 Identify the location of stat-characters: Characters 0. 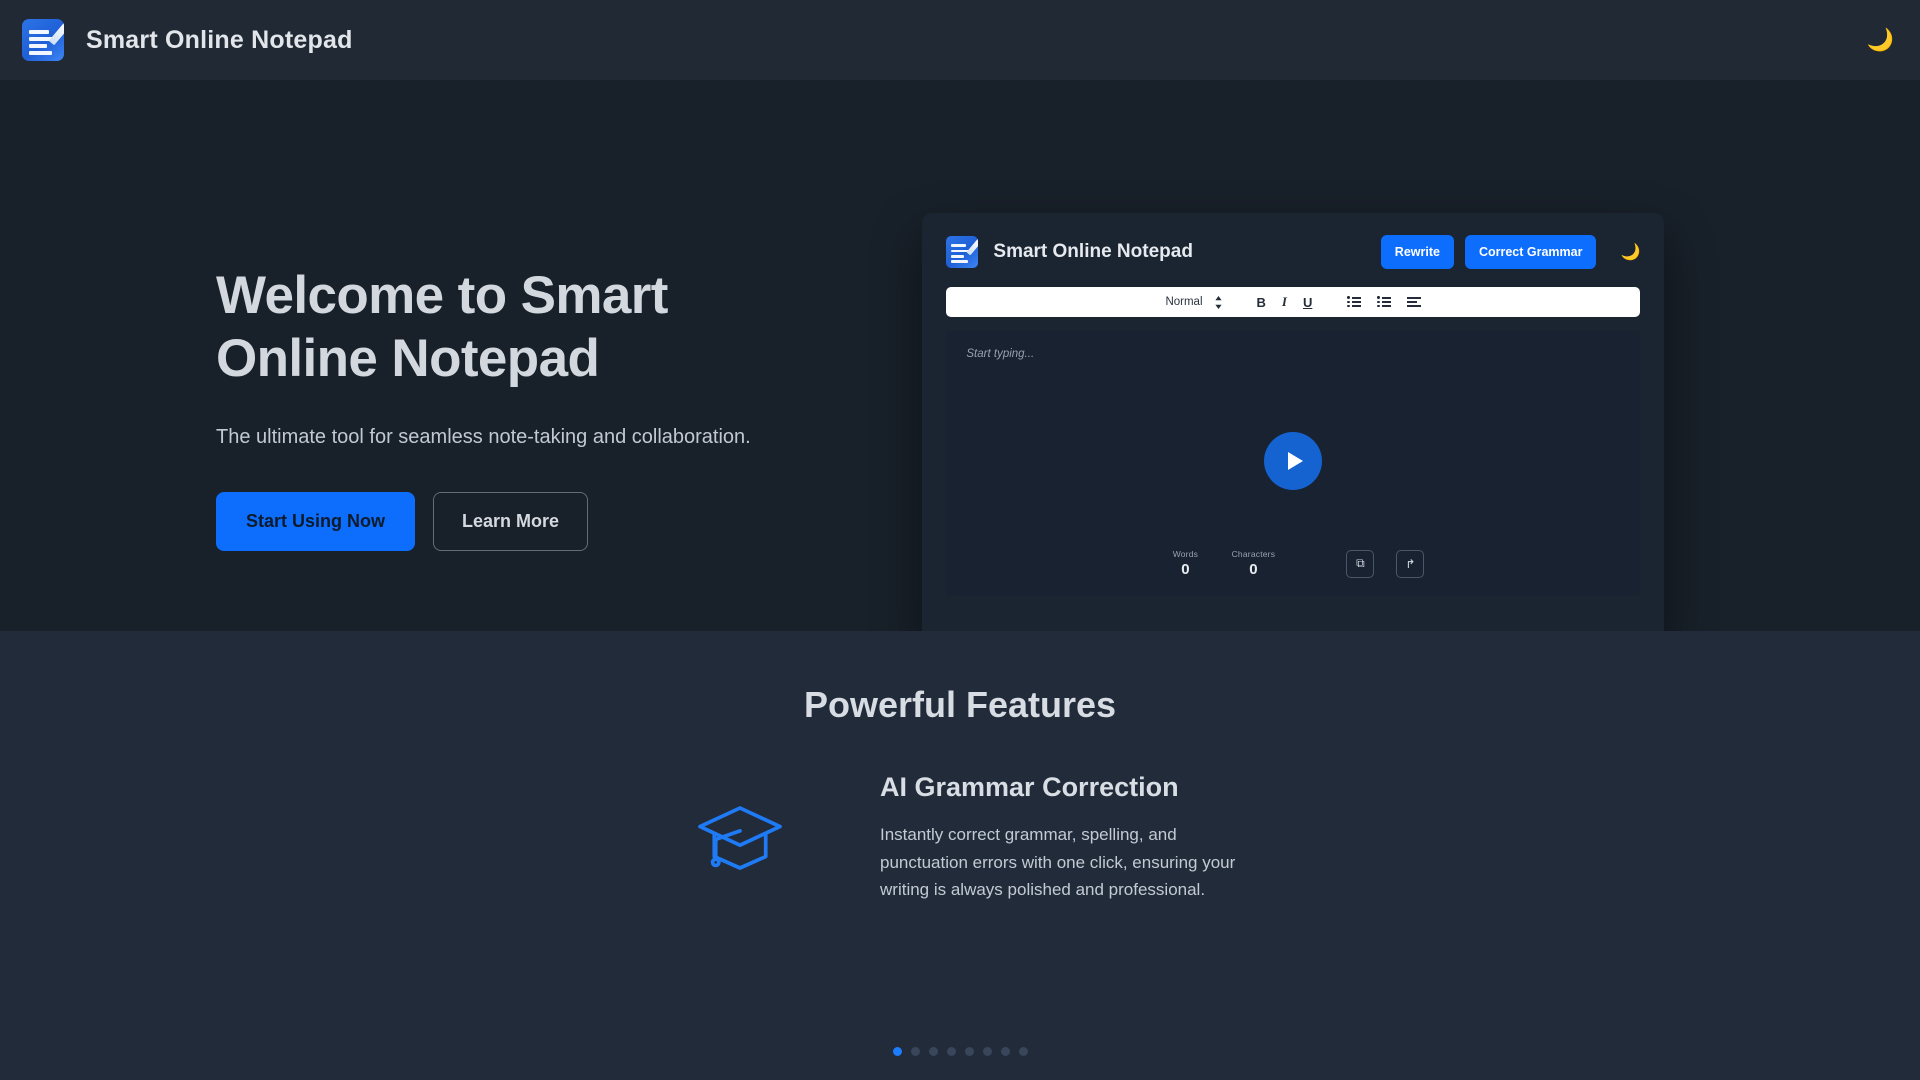
(1253, 563).